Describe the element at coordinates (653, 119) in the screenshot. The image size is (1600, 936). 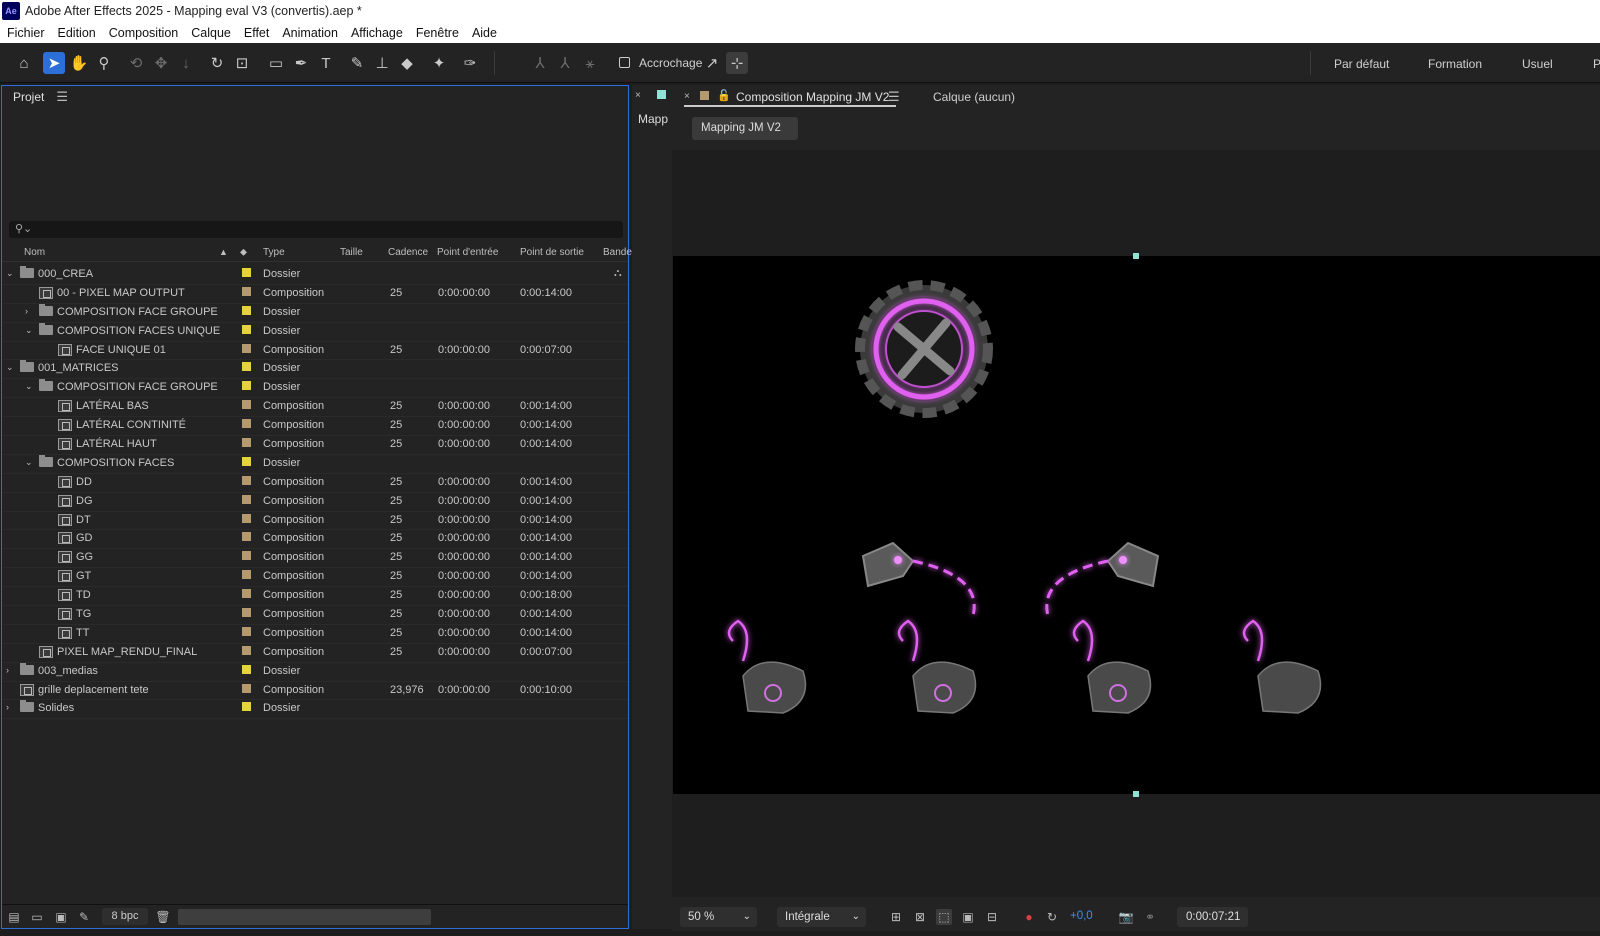
I see `collapsed-tab-label: Mapp` at that location.